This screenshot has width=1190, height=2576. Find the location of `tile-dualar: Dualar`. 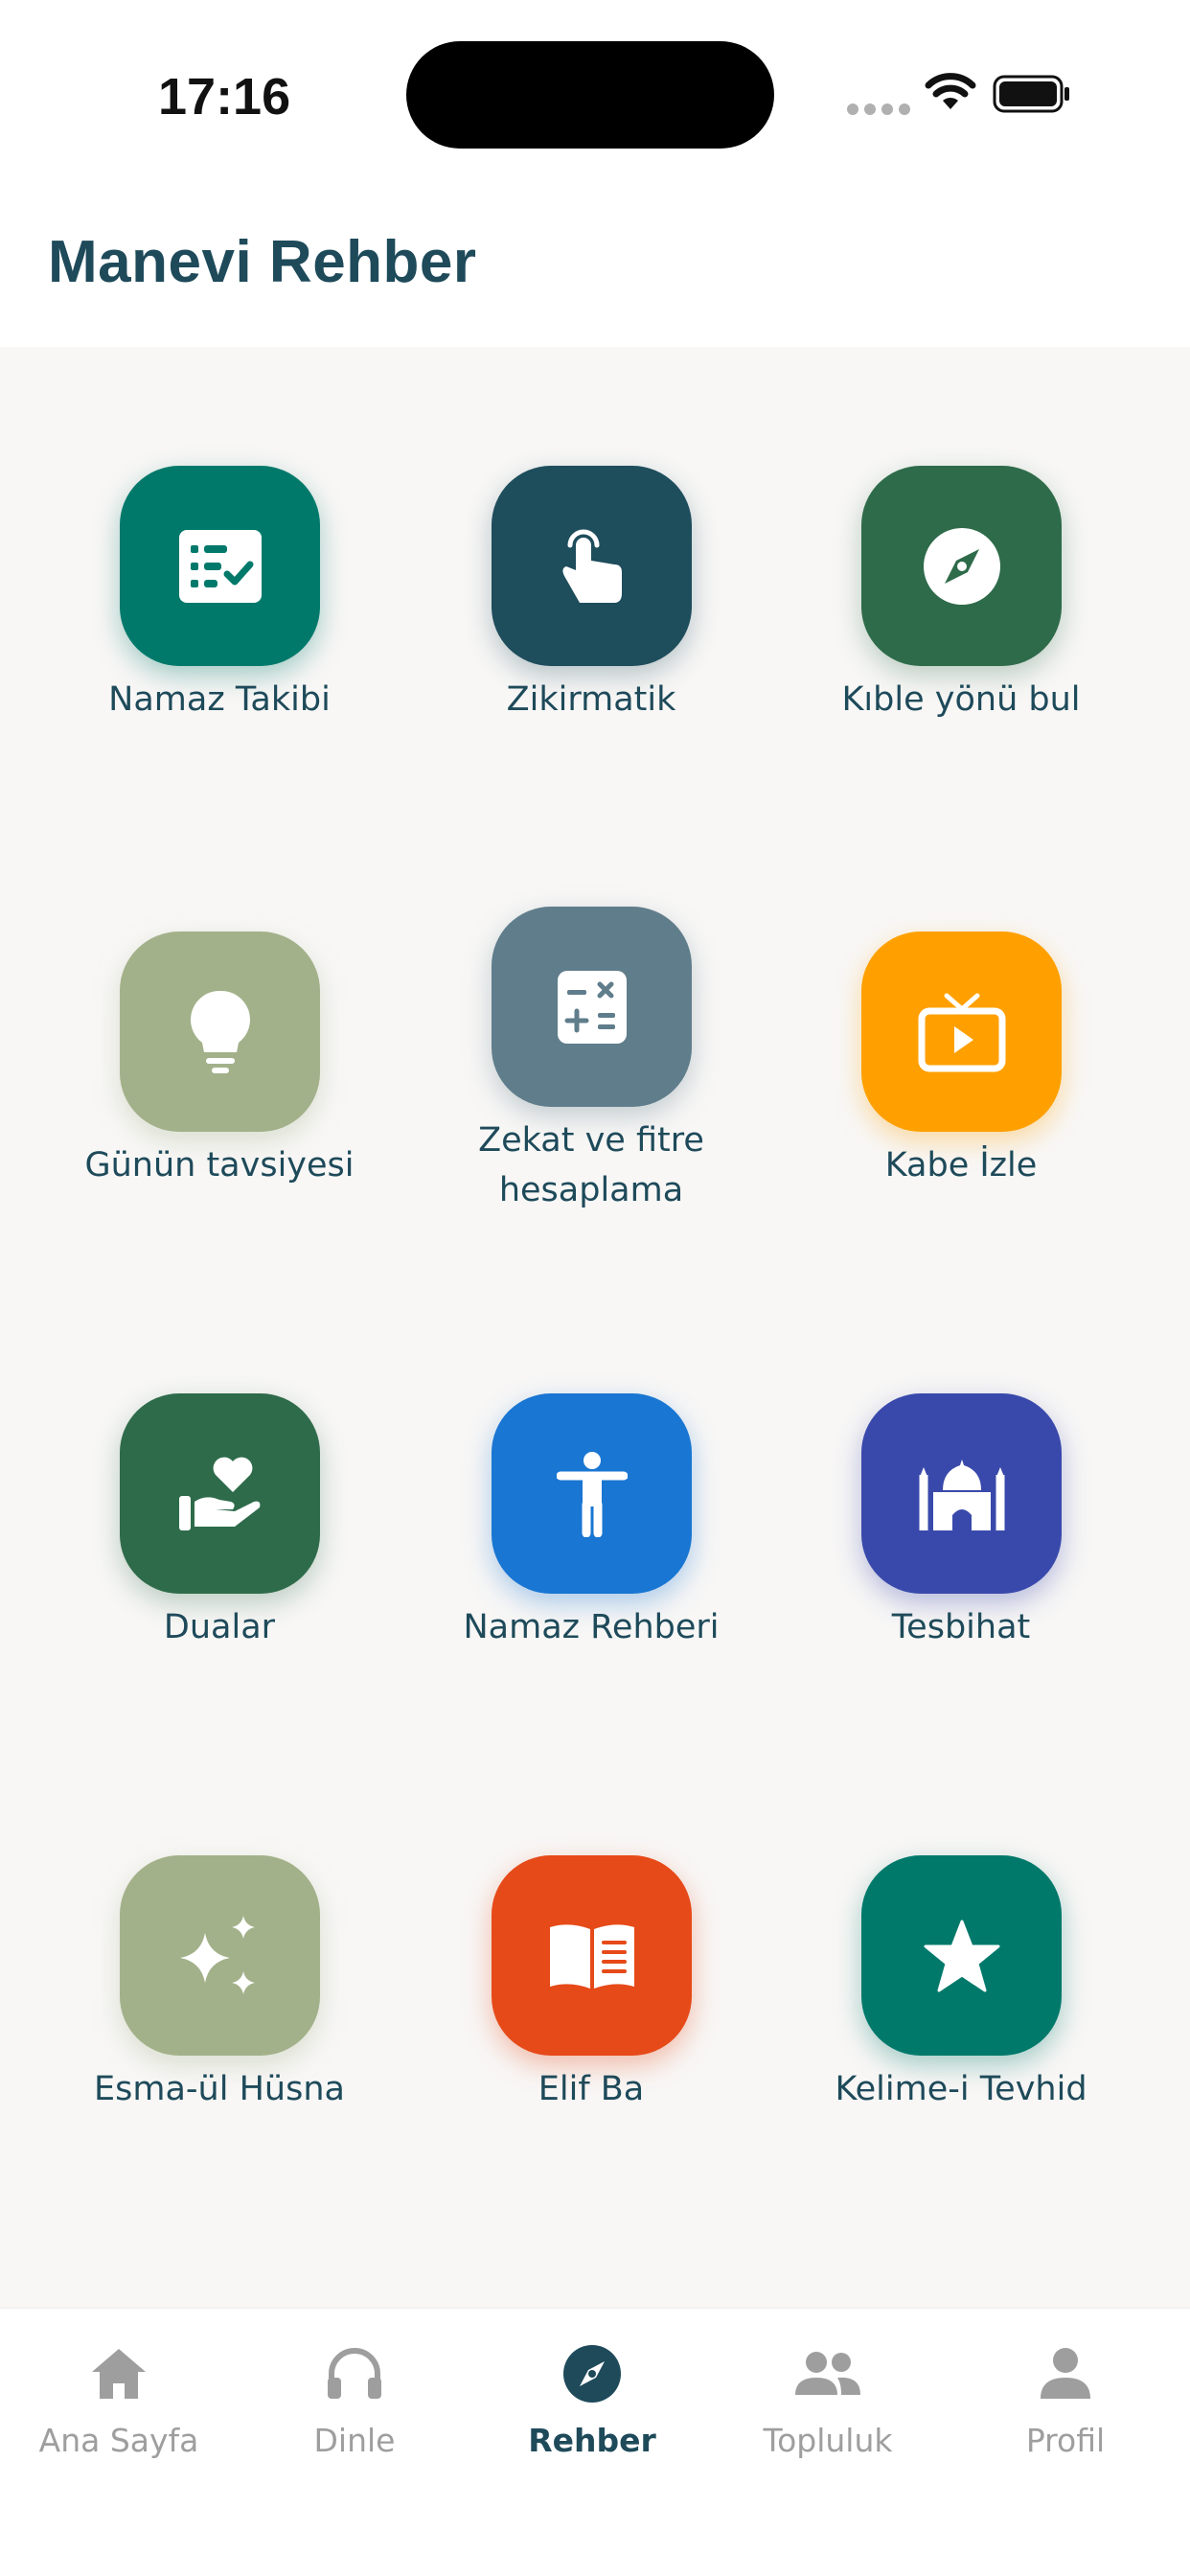

tile-dualar: Dualar is located at coordinates (219, 1537).